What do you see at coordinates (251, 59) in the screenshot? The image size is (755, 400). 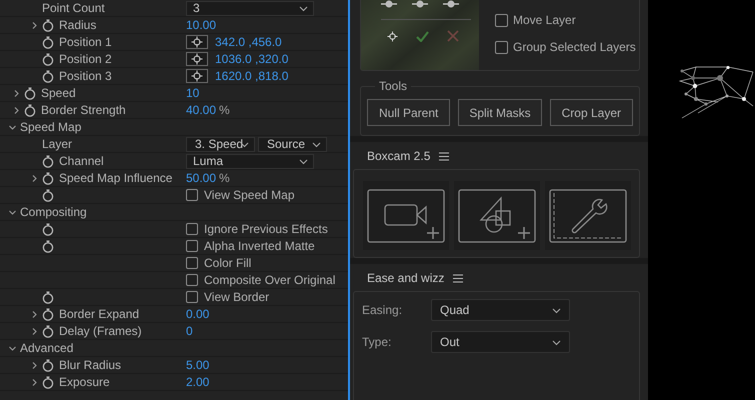 I see `value-field: 1036.0 ,320.0` at bounding box center [251, 59].